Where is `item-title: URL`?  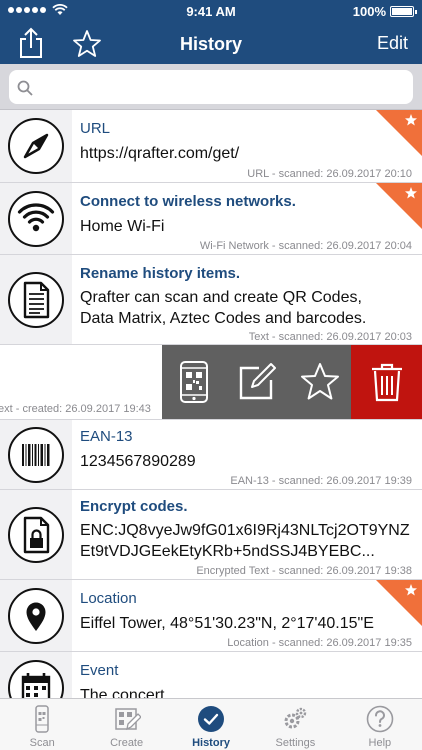 item-title: URL is located at coordinates (95, 128).